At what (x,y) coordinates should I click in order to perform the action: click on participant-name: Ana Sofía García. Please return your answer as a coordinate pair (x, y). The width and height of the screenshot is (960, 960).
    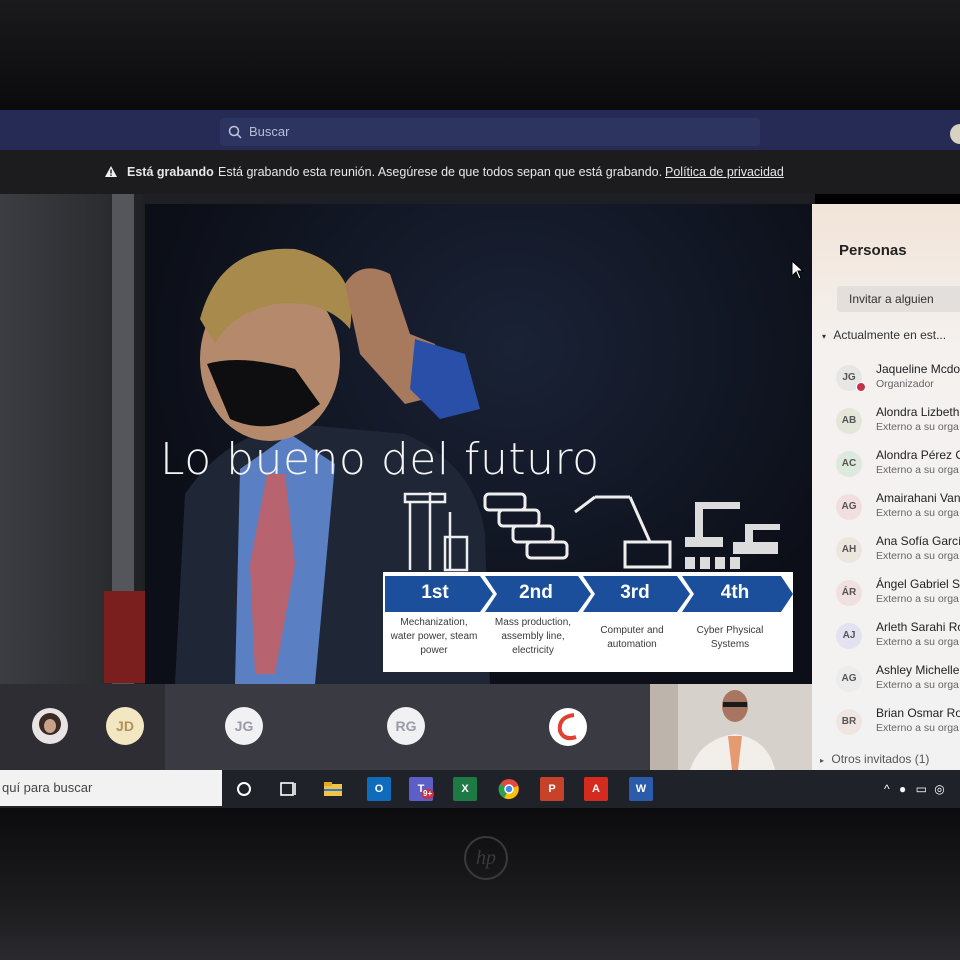
    Looking at the image, I should click on (918, 541).